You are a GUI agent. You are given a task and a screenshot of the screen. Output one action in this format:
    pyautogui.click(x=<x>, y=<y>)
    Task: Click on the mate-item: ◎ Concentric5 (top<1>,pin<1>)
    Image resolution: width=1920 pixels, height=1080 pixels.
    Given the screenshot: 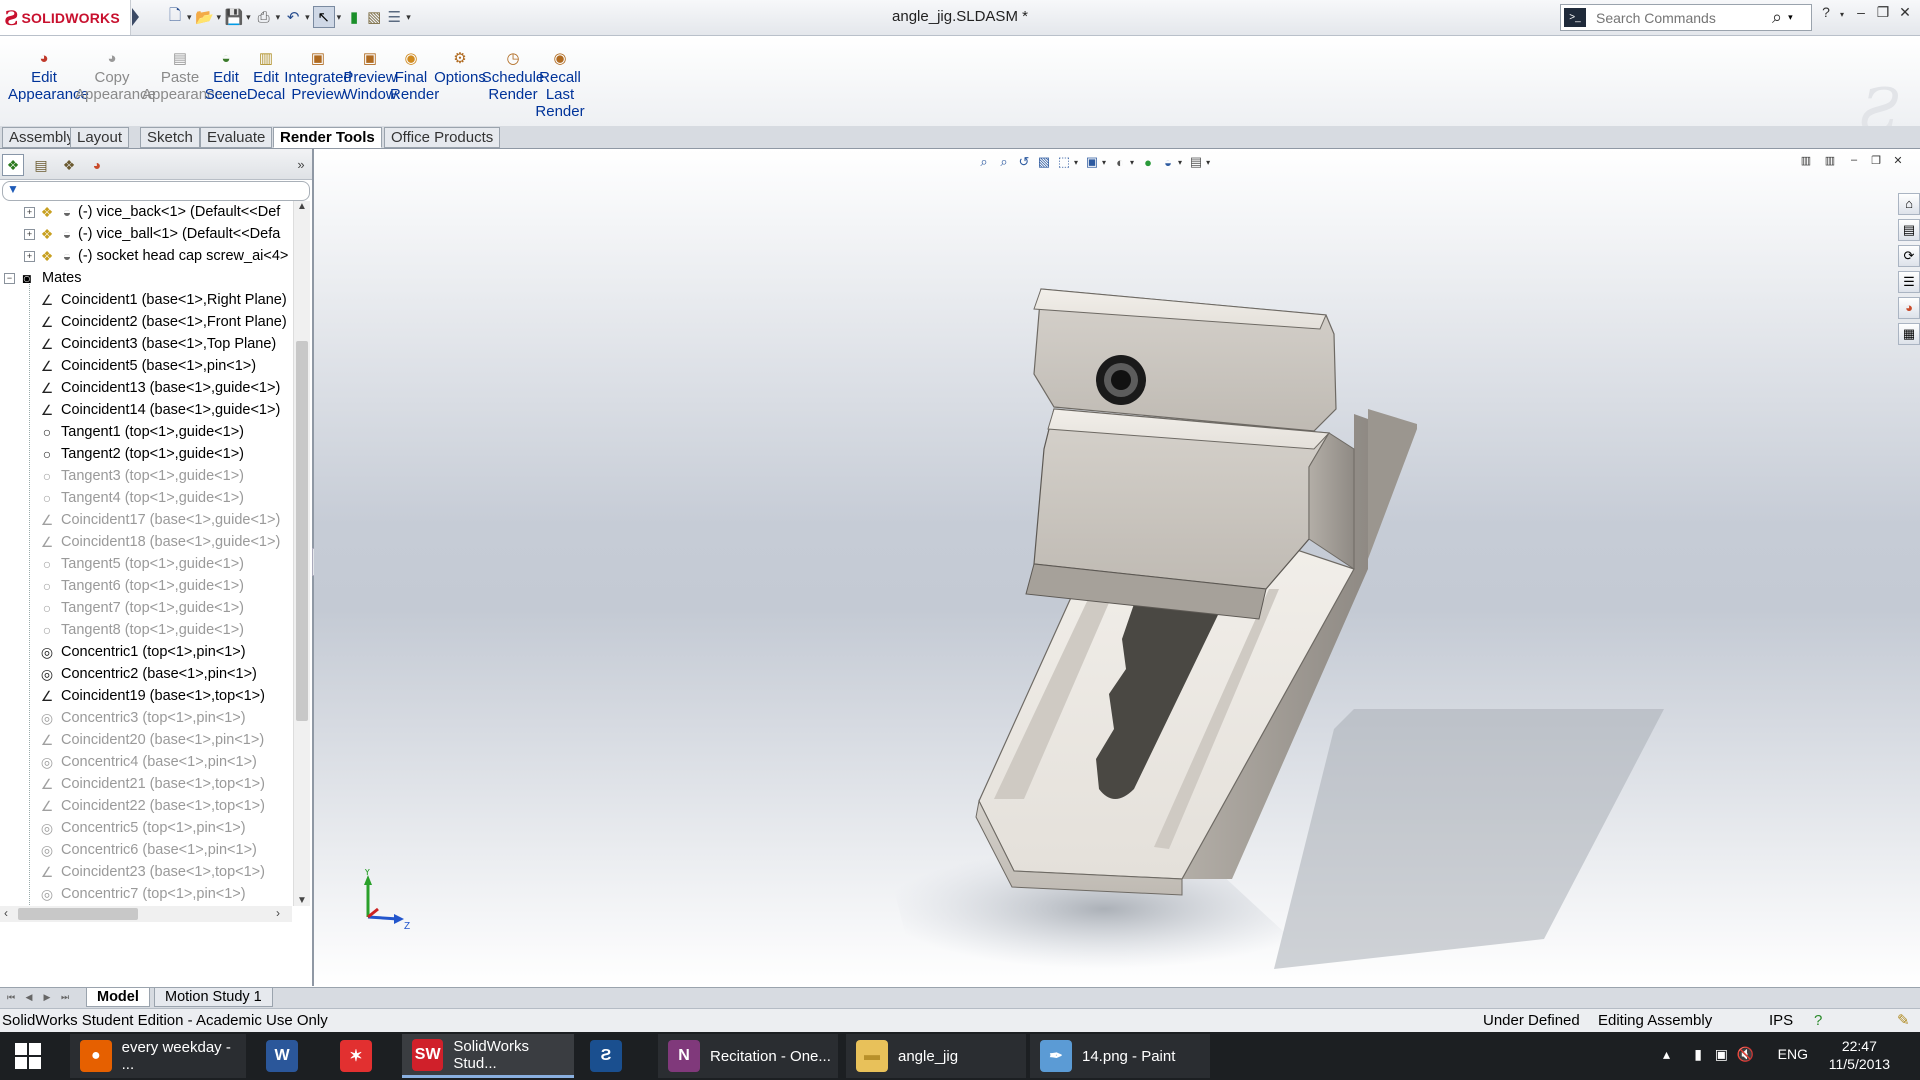 What is the action you would take?
    pyautogui.click(x=146, y=828)
    